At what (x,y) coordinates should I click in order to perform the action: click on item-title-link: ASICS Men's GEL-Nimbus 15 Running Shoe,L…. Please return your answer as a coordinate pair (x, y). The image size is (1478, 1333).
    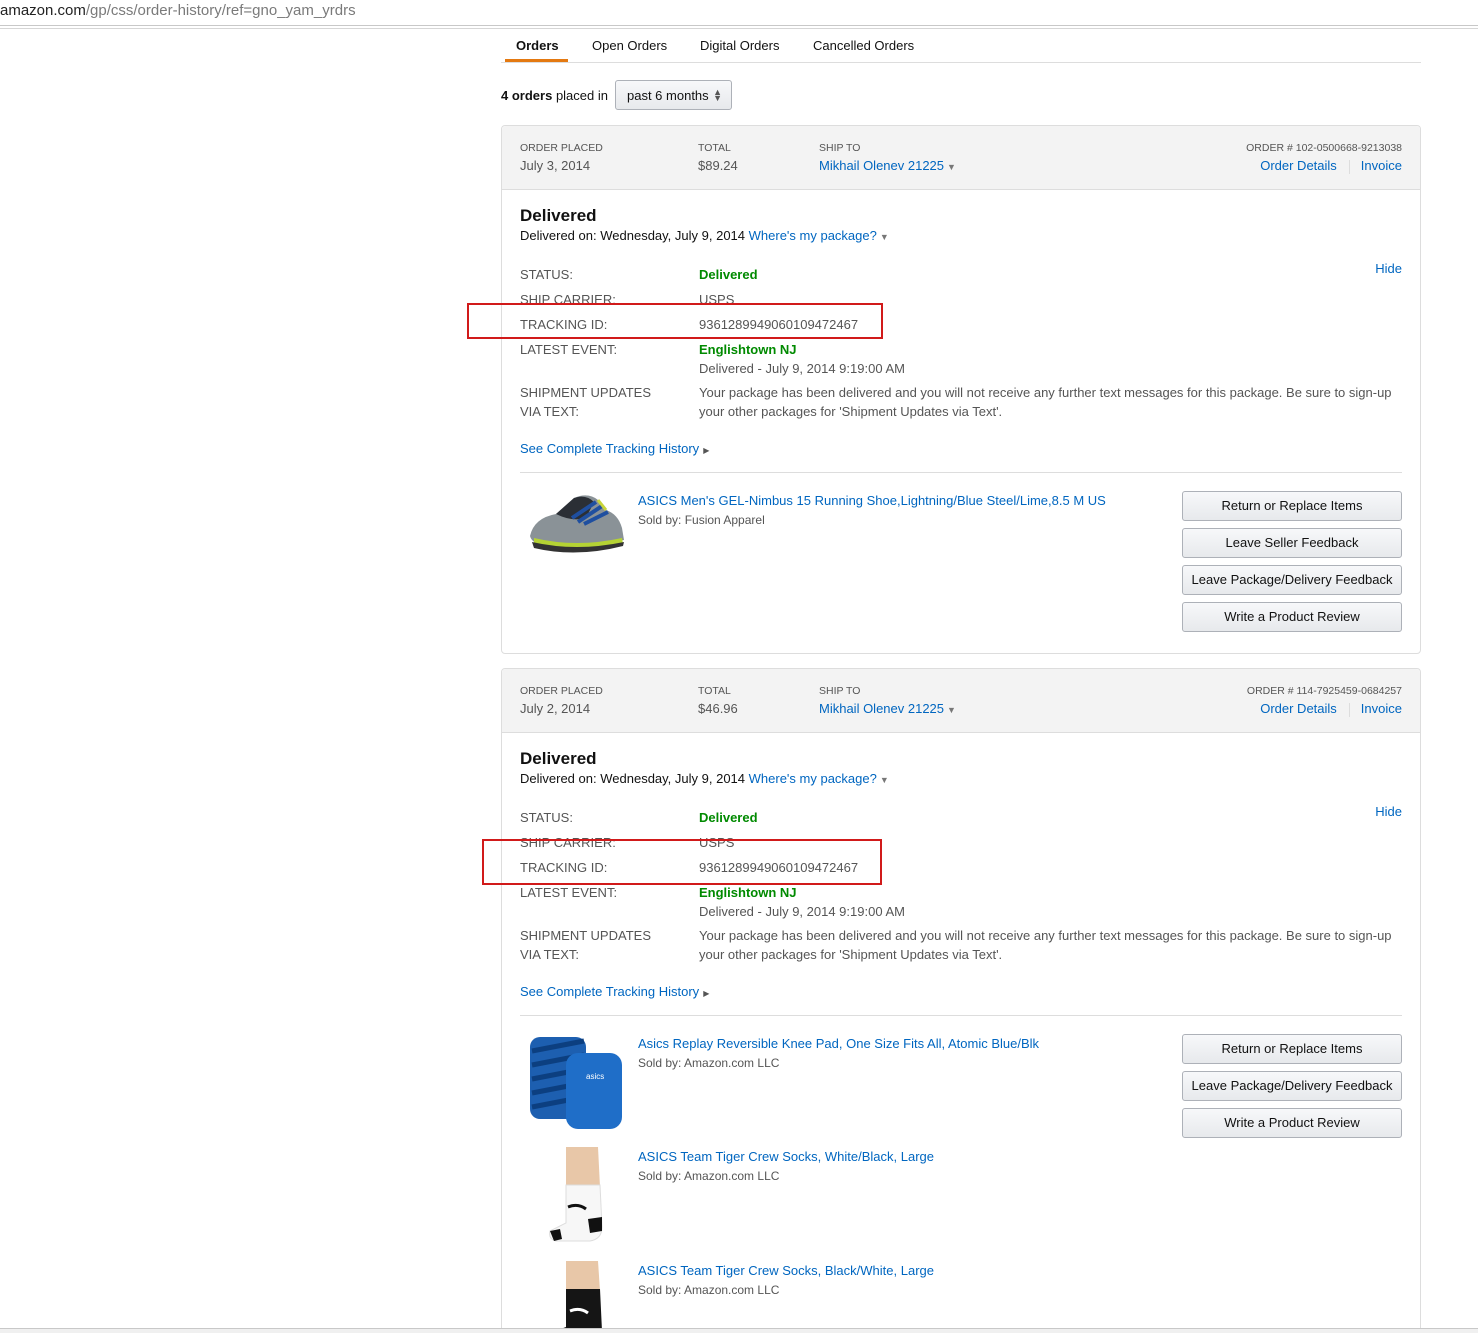
    Looking at the image, I should click on (872, 500).